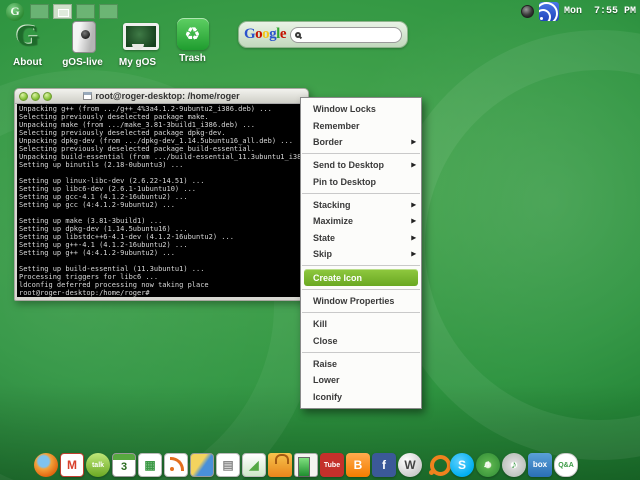 This screenshot has width=640, height=480. I want to click on skype-icon: S, so click(462, 465).